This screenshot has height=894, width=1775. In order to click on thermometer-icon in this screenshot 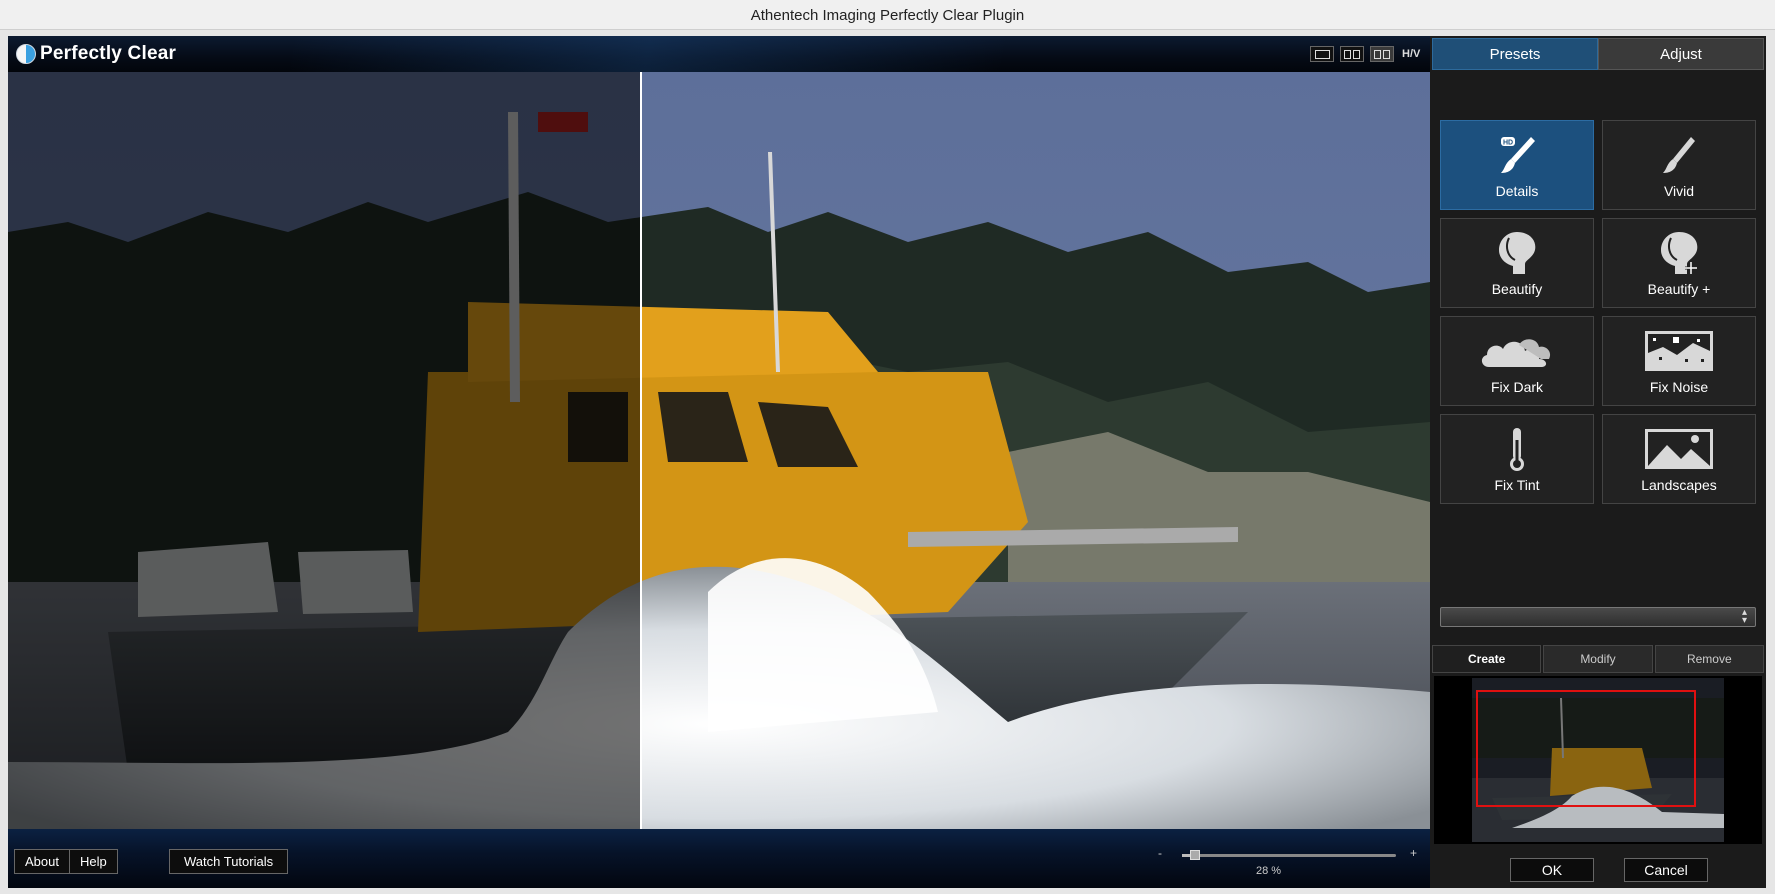, I will do `click(1517, 449)`.